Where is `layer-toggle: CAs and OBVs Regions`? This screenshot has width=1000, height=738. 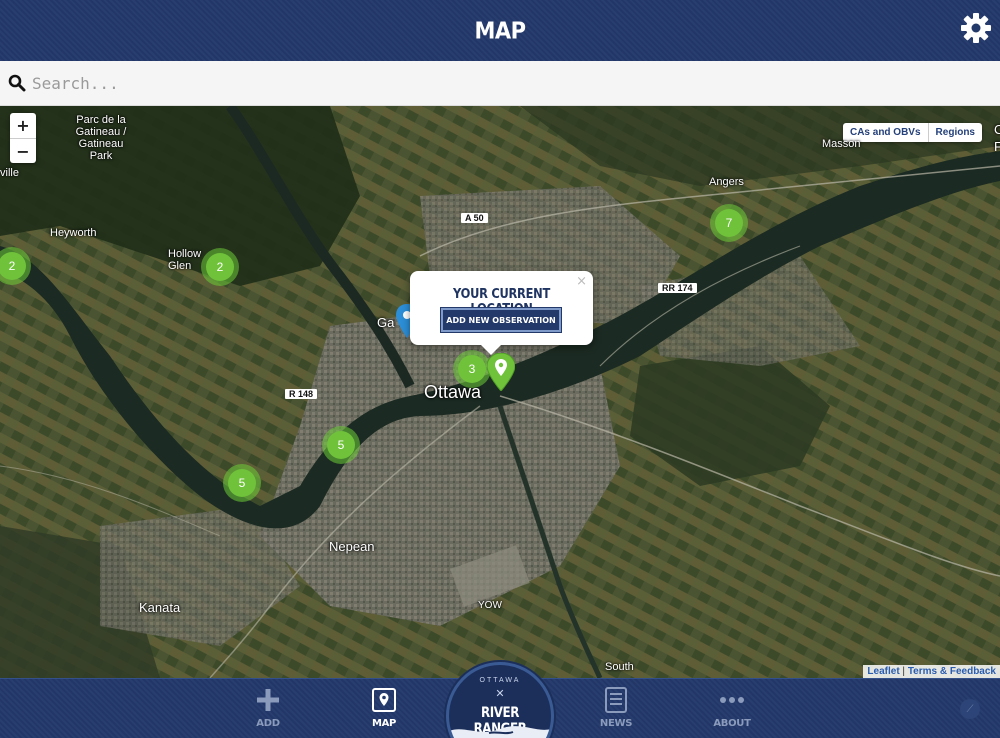 layer-toggle: CAs and OBVs Regions is located at coordinates (912, 132).